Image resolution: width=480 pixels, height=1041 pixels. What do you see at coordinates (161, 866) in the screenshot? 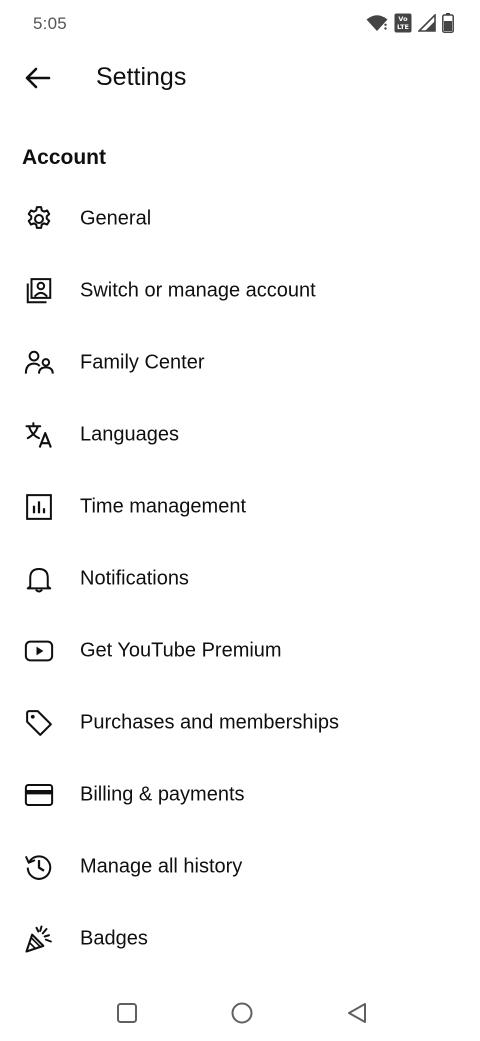
I see `menu-item-label: Manage all history` at bounding box center [161, 866].